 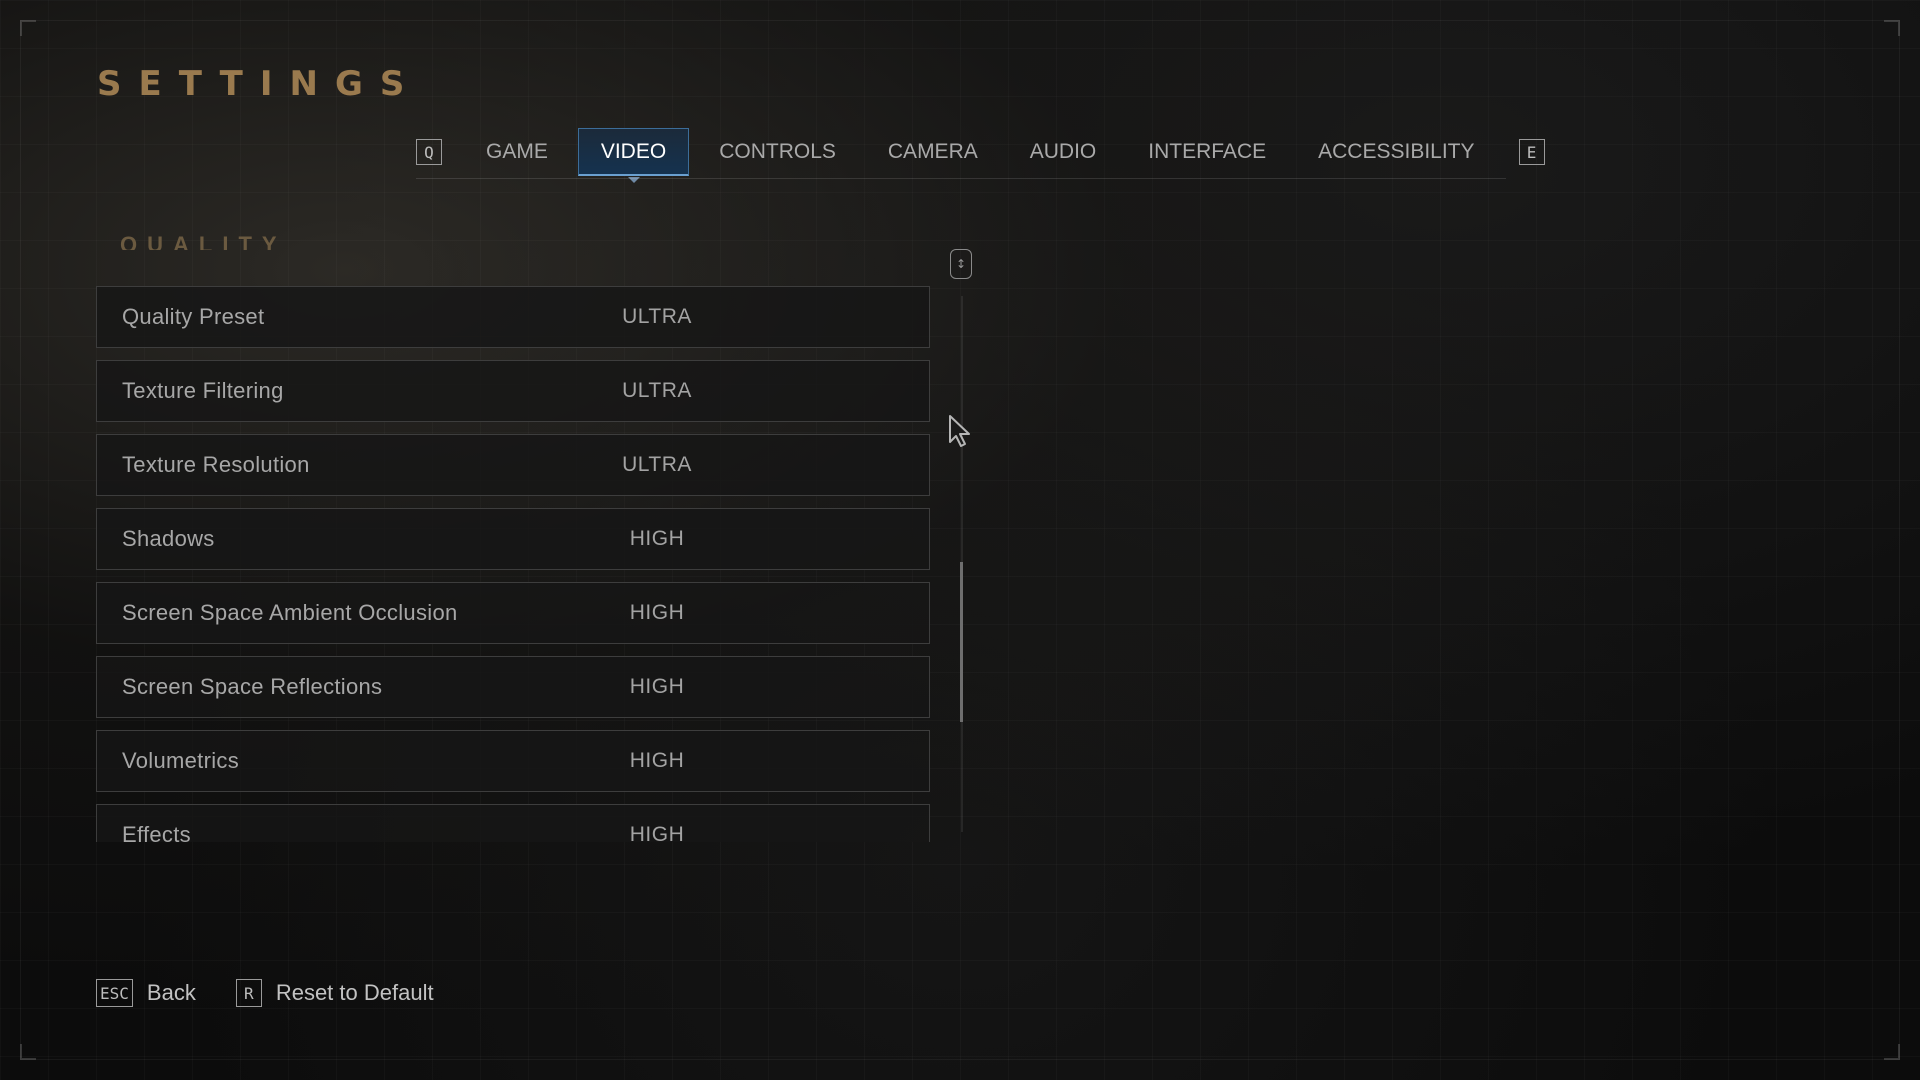 I want to click on tab-video: VIDEO, so click(x=633, y=155).